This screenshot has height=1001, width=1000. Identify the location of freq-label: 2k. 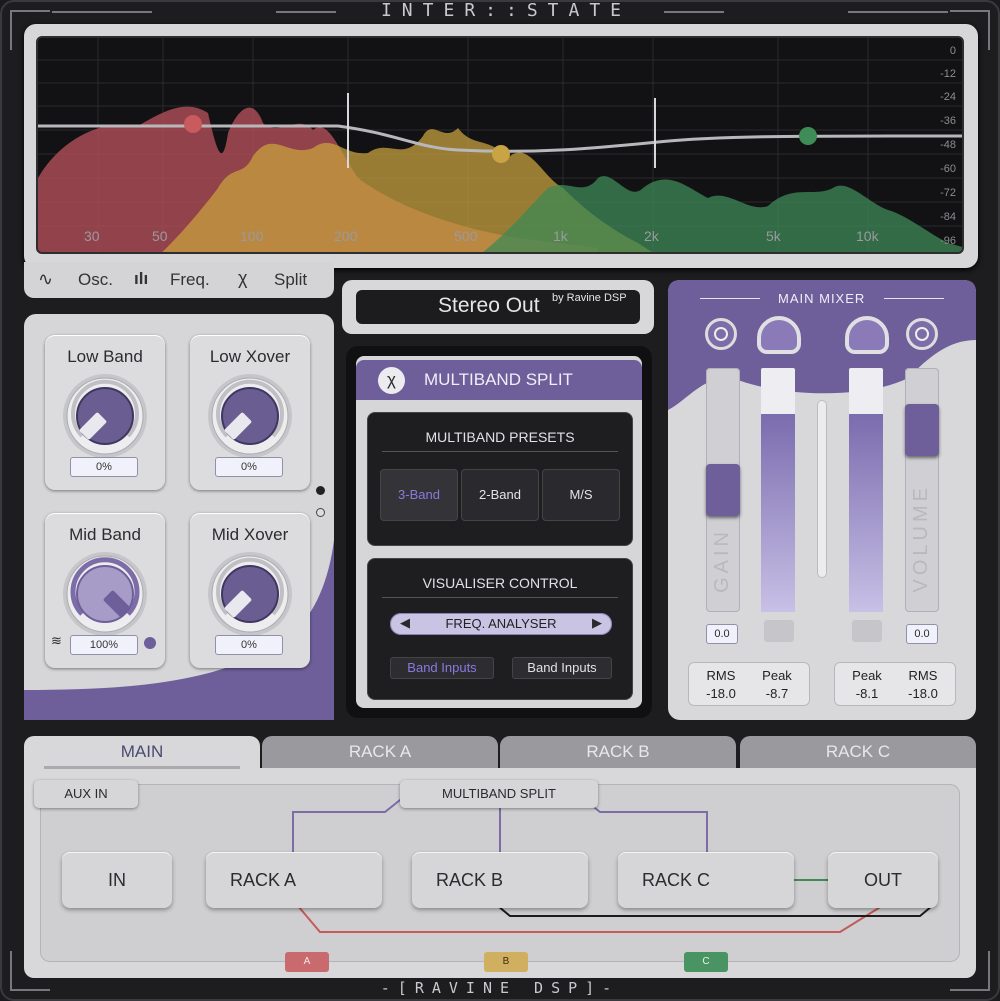
(651, 236).